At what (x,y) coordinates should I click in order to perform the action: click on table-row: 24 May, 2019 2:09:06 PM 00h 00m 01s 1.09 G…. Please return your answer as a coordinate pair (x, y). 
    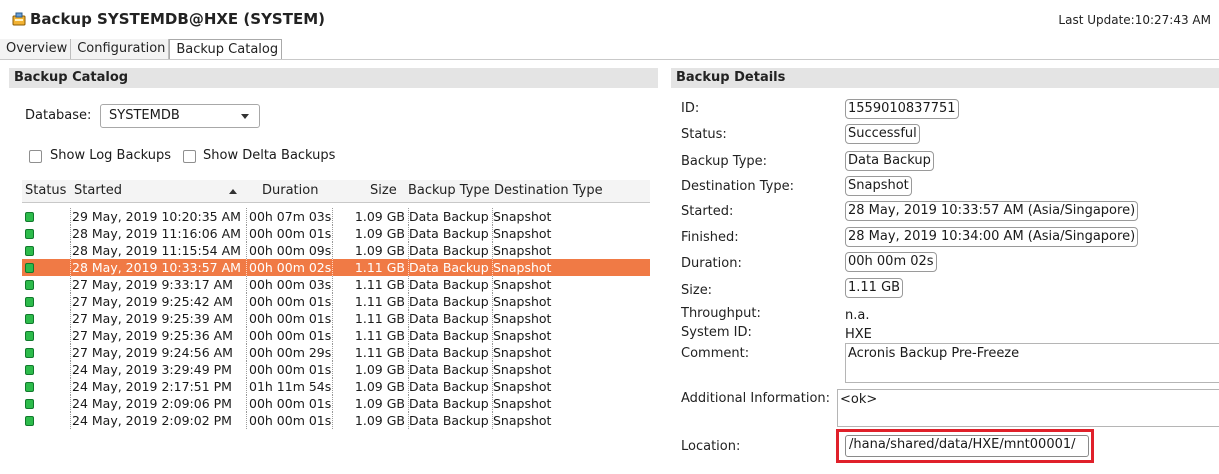
    Looking at the image, I should click on (336, 403).